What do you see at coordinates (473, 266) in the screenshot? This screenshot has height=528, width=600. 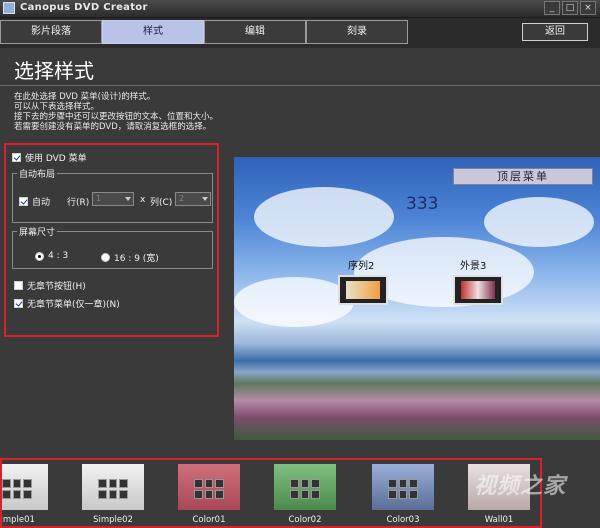 I see `preview-item-label: 外景3` at bounding box center [473, 266].